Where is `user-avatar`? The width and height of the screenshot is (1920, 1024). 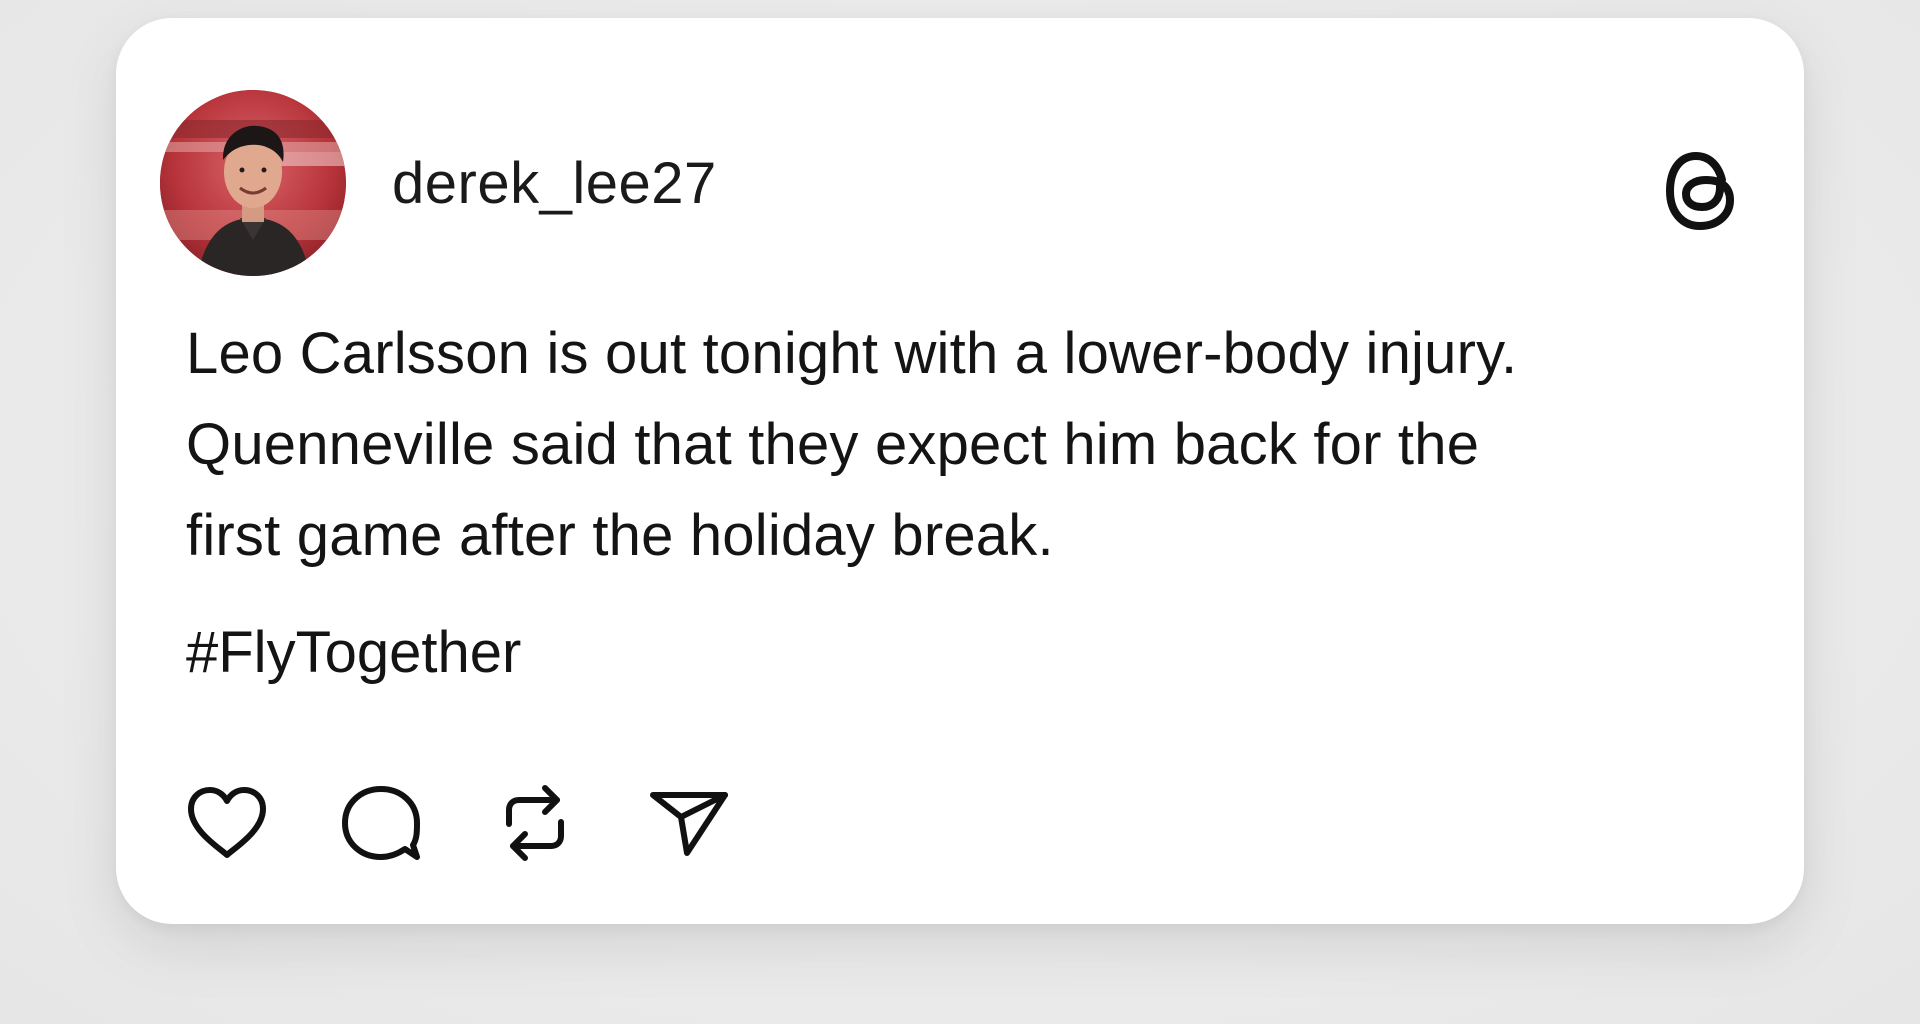 user-avatar is located at coordinates (253, 183).